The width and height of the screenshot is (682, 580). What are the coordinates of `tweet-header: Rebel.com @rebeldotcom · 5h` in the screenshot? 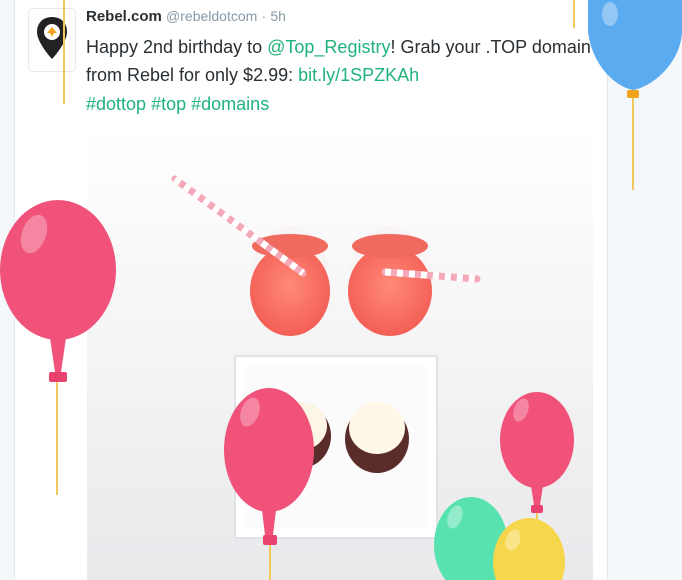 It's located at (186, 16).